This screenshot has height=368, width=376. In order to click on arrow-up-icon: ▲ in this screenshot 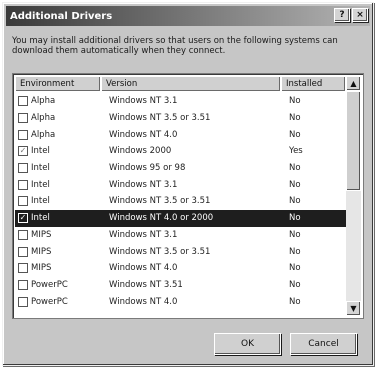, I will do `click(353, 83)`.